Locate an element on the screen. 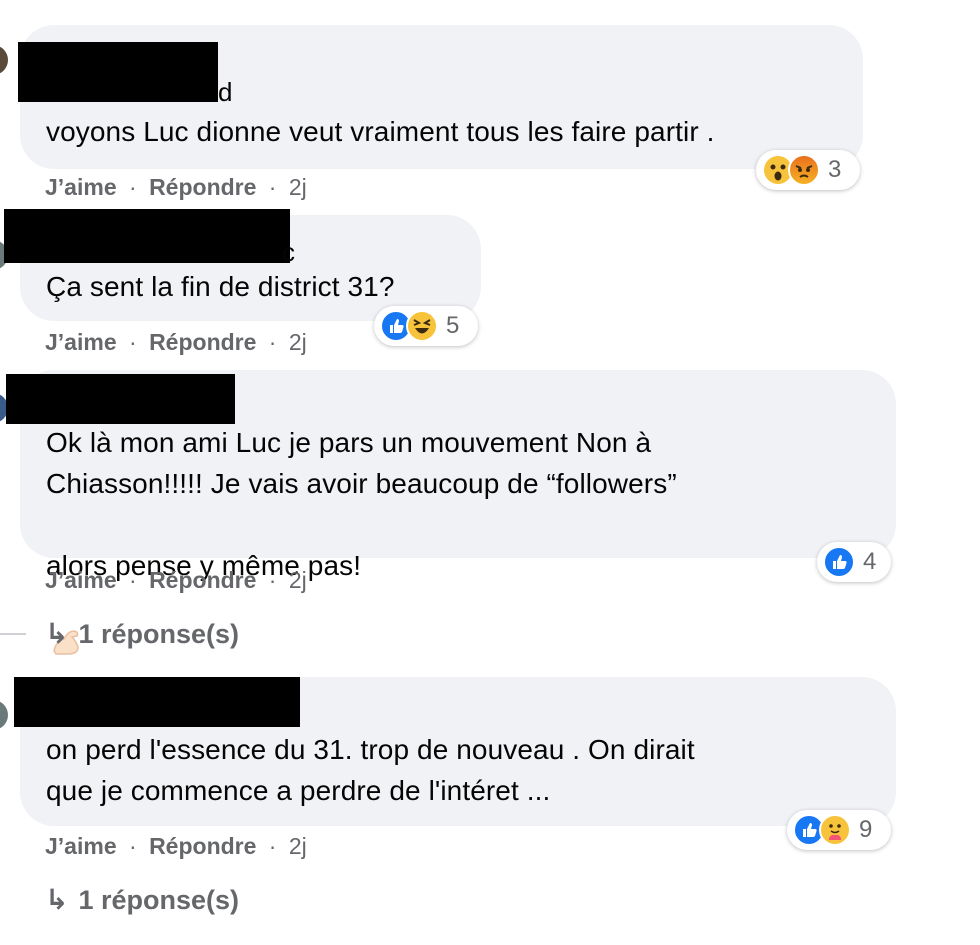 This screenshot has width=980, height=945. reaction-summary: 3 is located at coordinates (808, 170).